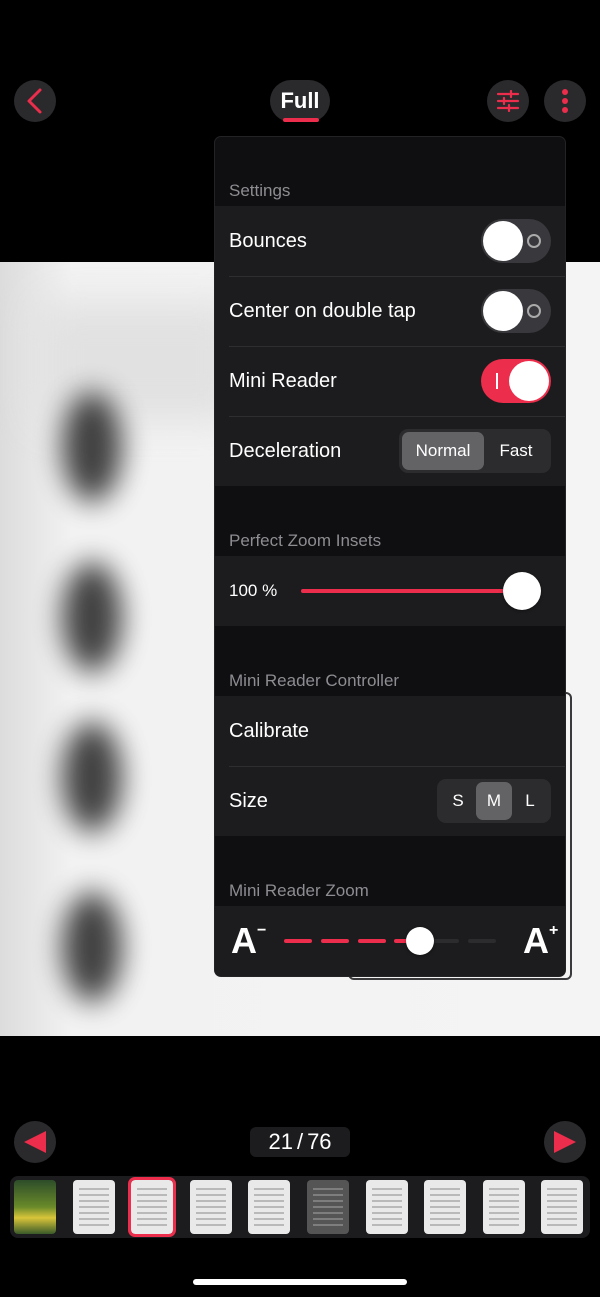 Image resolution: width=600 pixels, height=1297 pixels. Describe the element at coordinates (300, 1207) in the screenshot. I see `thumbnail-strip` at that location.